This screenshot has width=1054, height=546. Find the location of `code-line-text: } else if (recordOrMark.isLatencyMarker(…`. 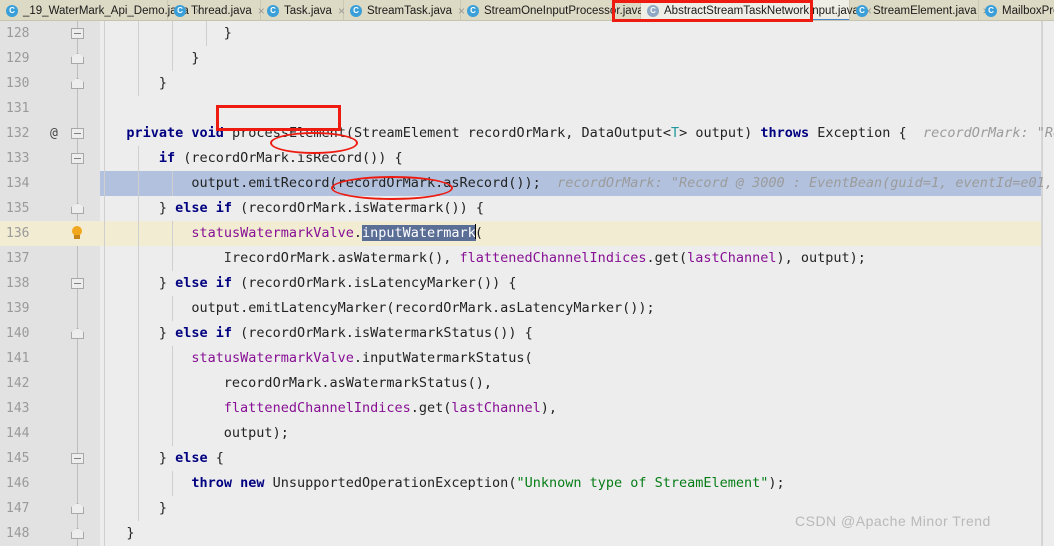

code-line-text: } else if (recordOrMark.isLatencyMarker(… is located at coordinates (577, 283).